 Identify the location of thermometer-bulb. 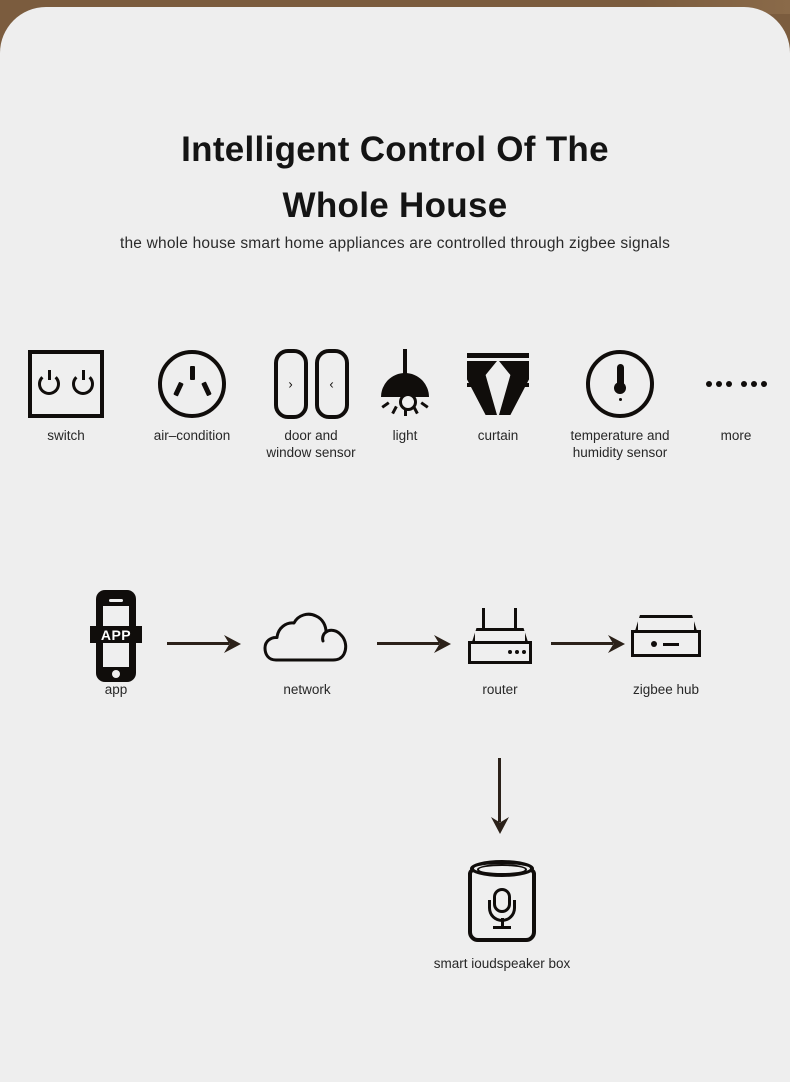
(620, 388).